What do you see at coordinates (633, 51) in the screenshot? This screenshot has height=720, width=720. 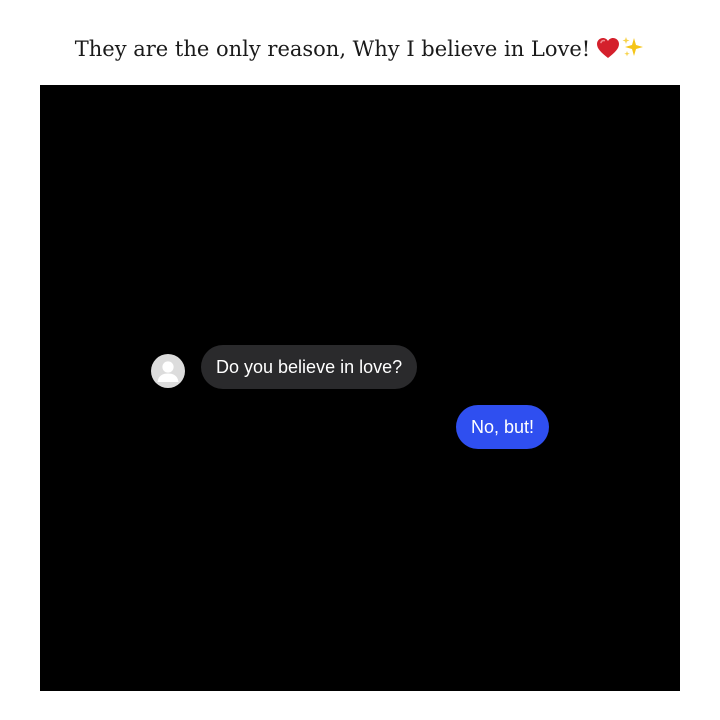 I see `sparkles-icon` at bounding box center [633, 51].